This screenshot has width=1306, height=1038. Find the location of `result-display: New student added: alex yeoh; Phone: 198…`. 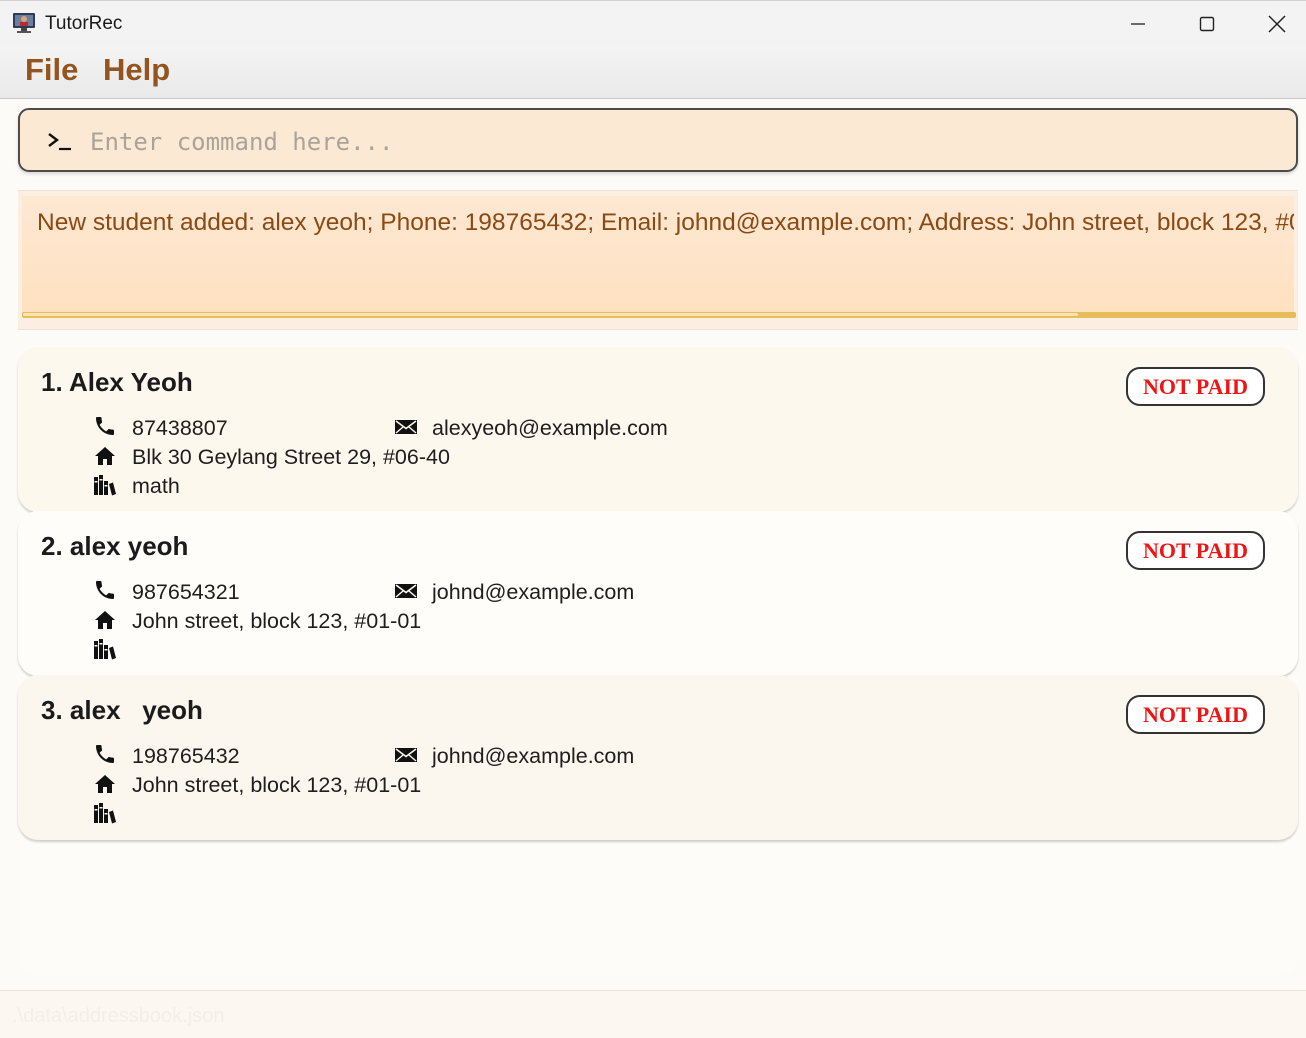

result-display: New student added: alex yeoh; Phone: 198… is located at coordinates (658, 255).